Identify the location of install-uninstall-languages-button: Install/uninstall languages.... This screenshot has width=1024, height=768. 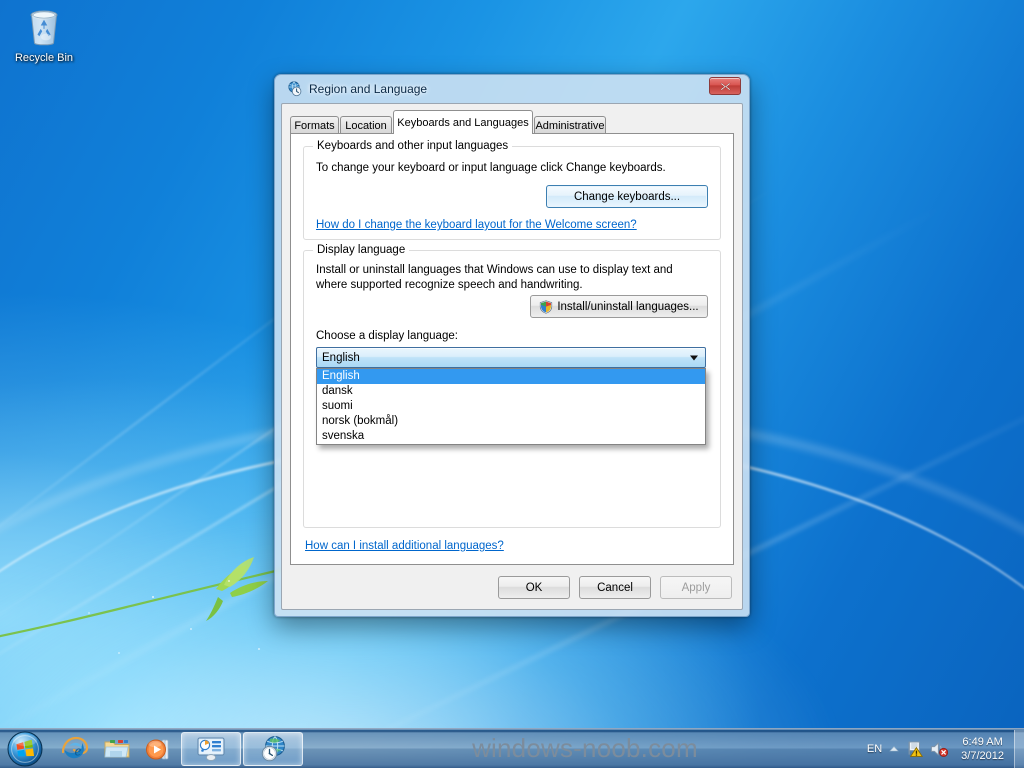
(619, 306).